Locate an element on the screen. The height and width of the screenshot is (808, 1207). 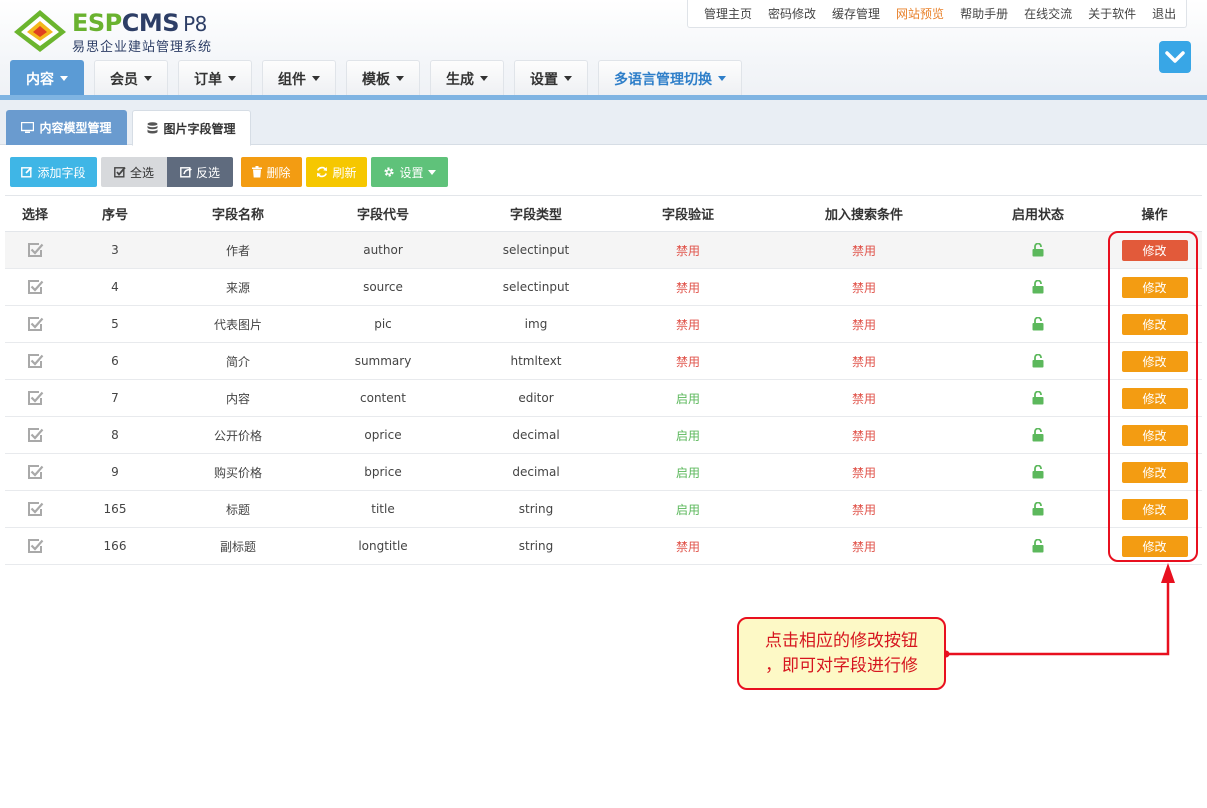
logo-brand-esp: ESP is located at coordinates (97, 23).